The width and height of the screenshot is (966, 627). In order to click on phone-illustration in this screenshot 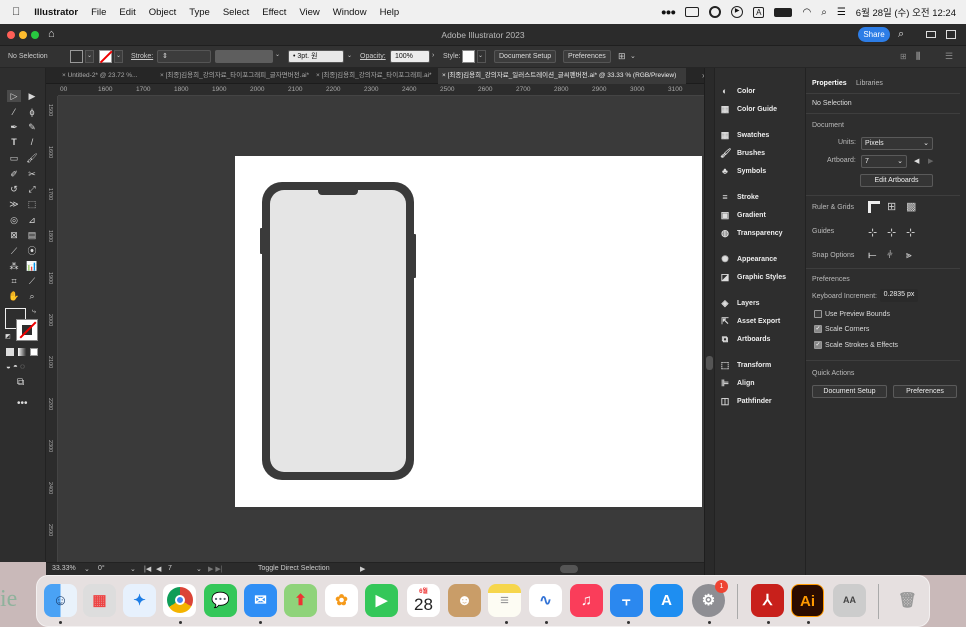, I will do `click(338, 332)`.